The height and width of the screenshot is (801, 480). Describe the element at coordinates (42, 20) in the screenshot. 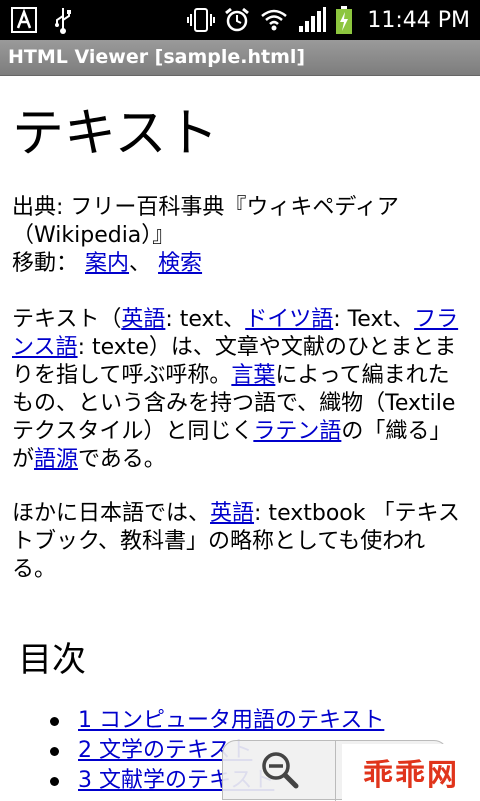

I see `status-left` at that location.